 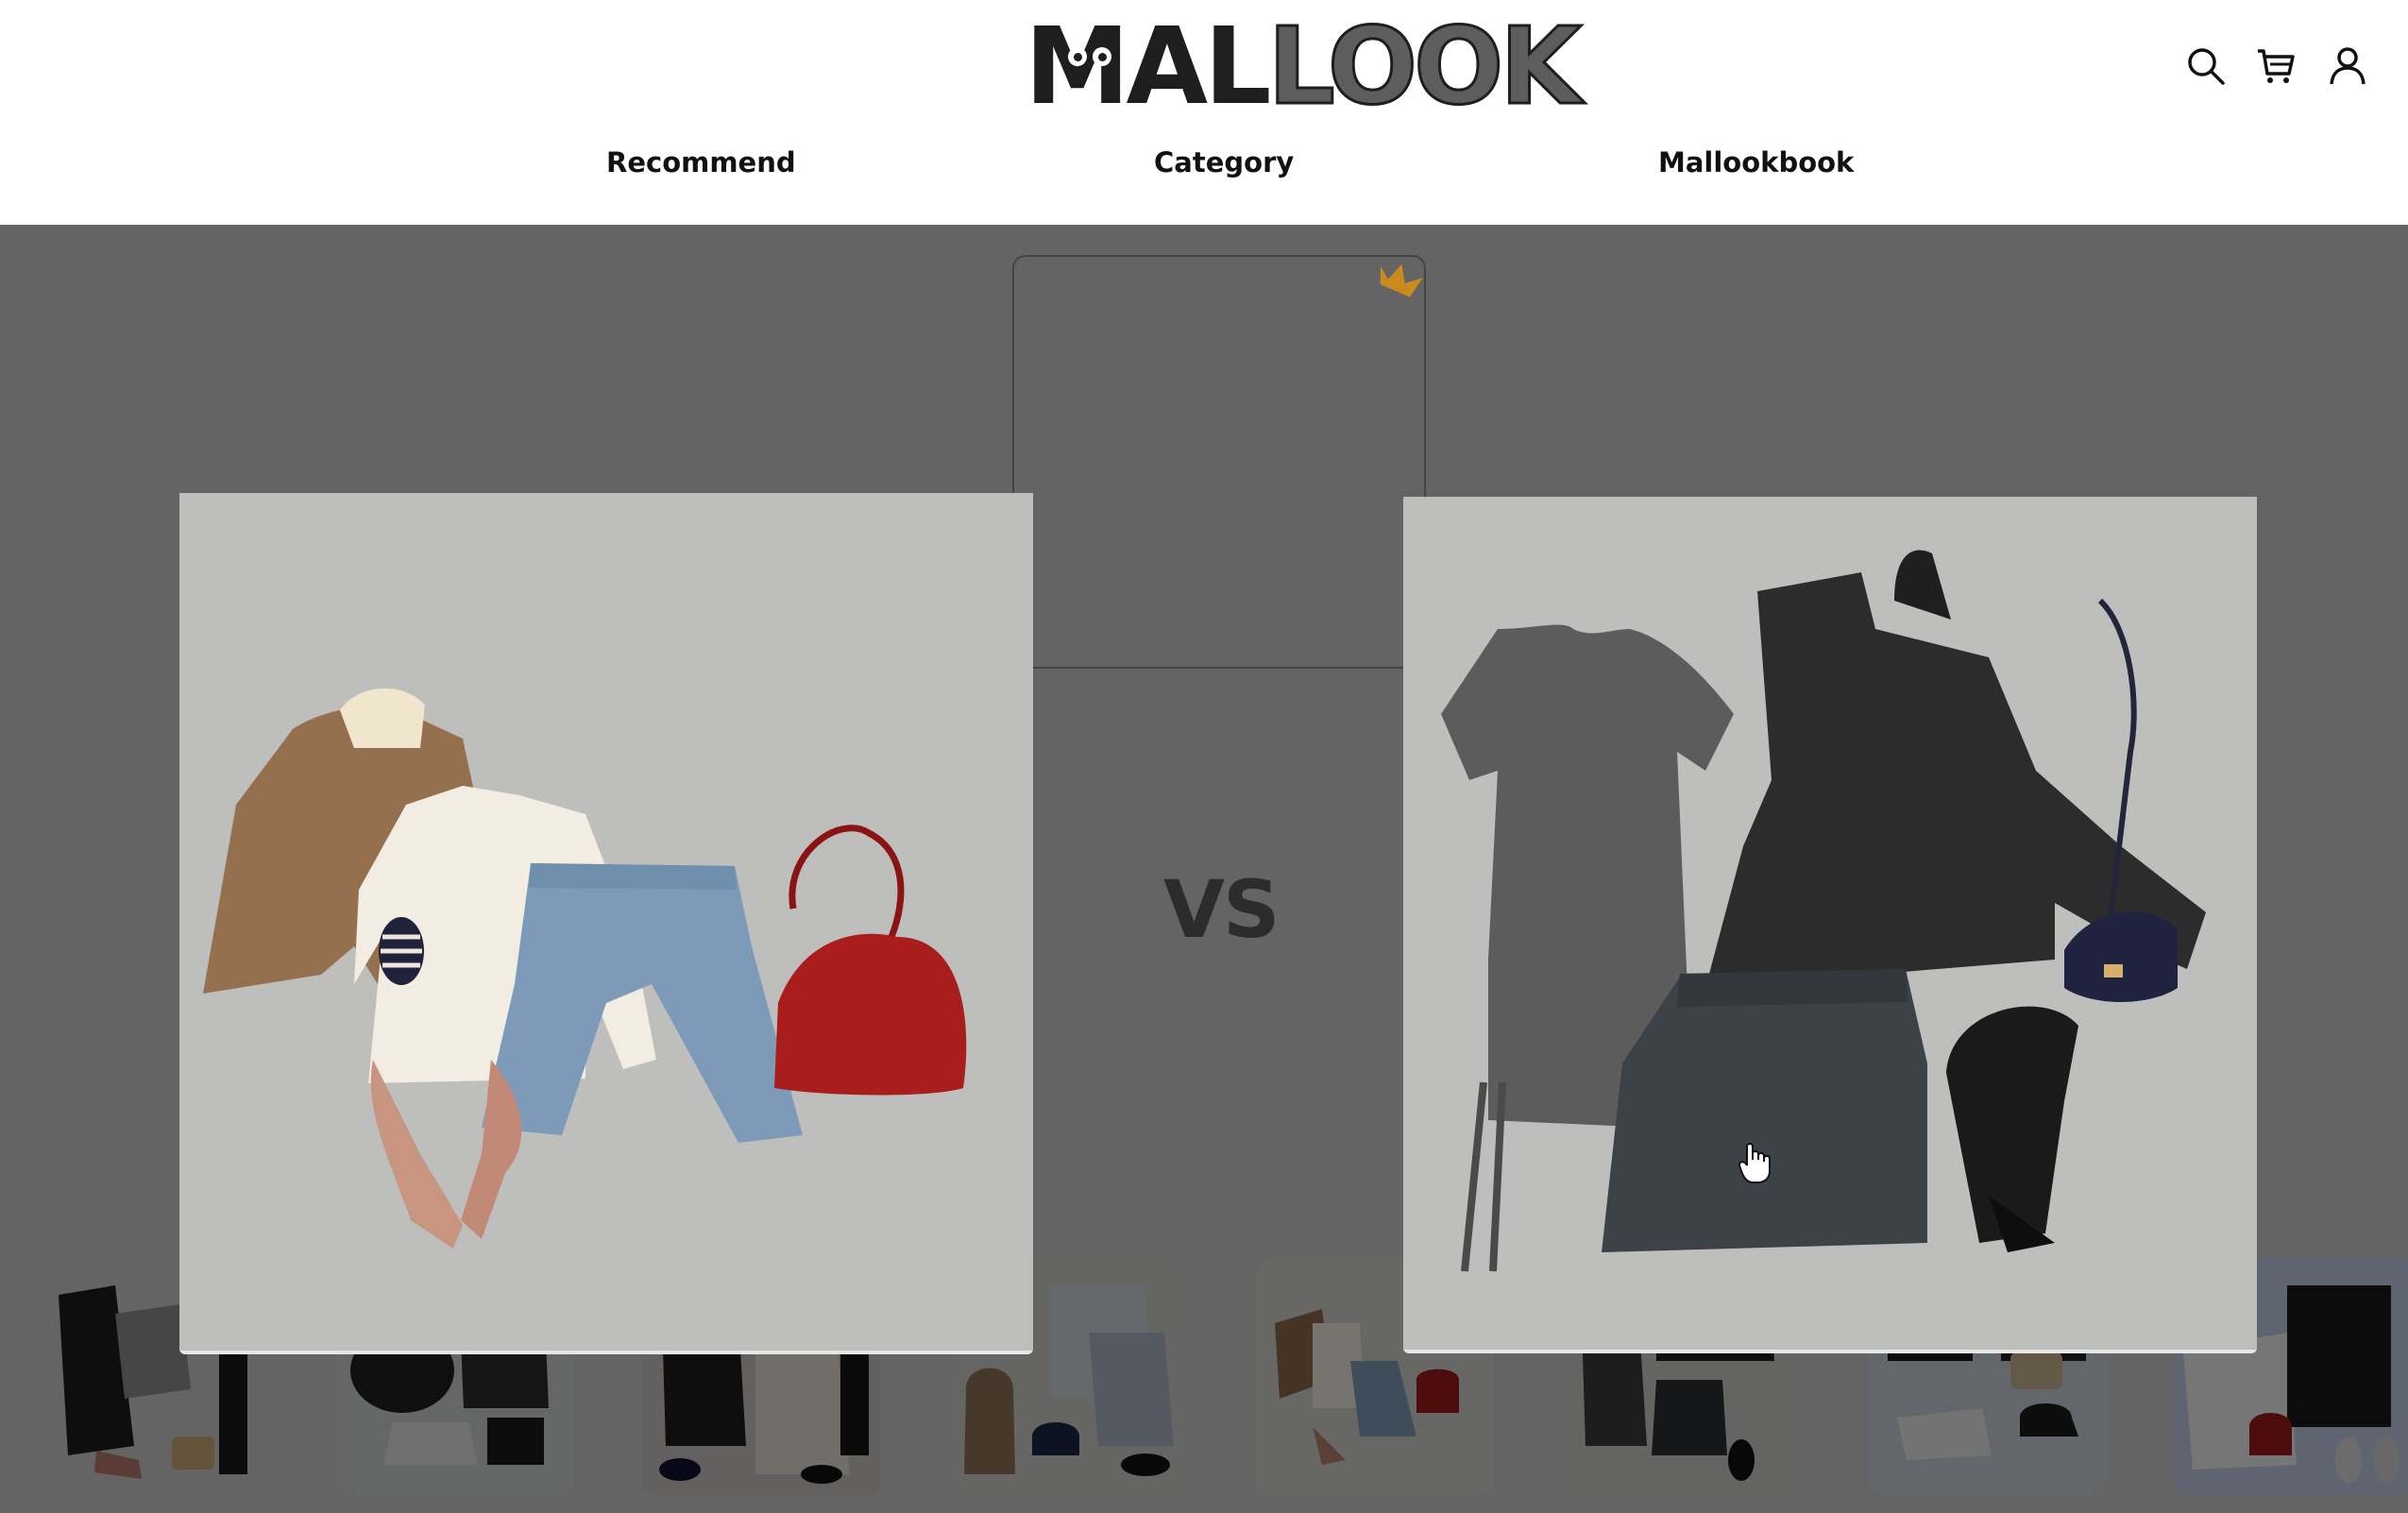 I want to click on user-icon, so click(x=2347, y=66).